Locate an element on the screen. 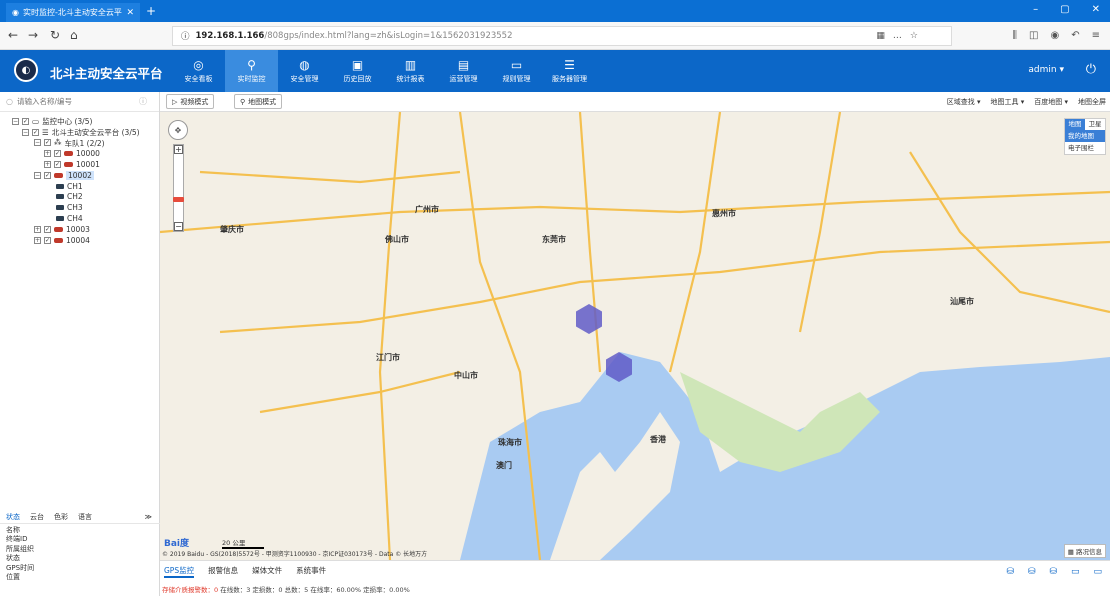  zoom-out-icon: − is located at coordinates (178, 226).